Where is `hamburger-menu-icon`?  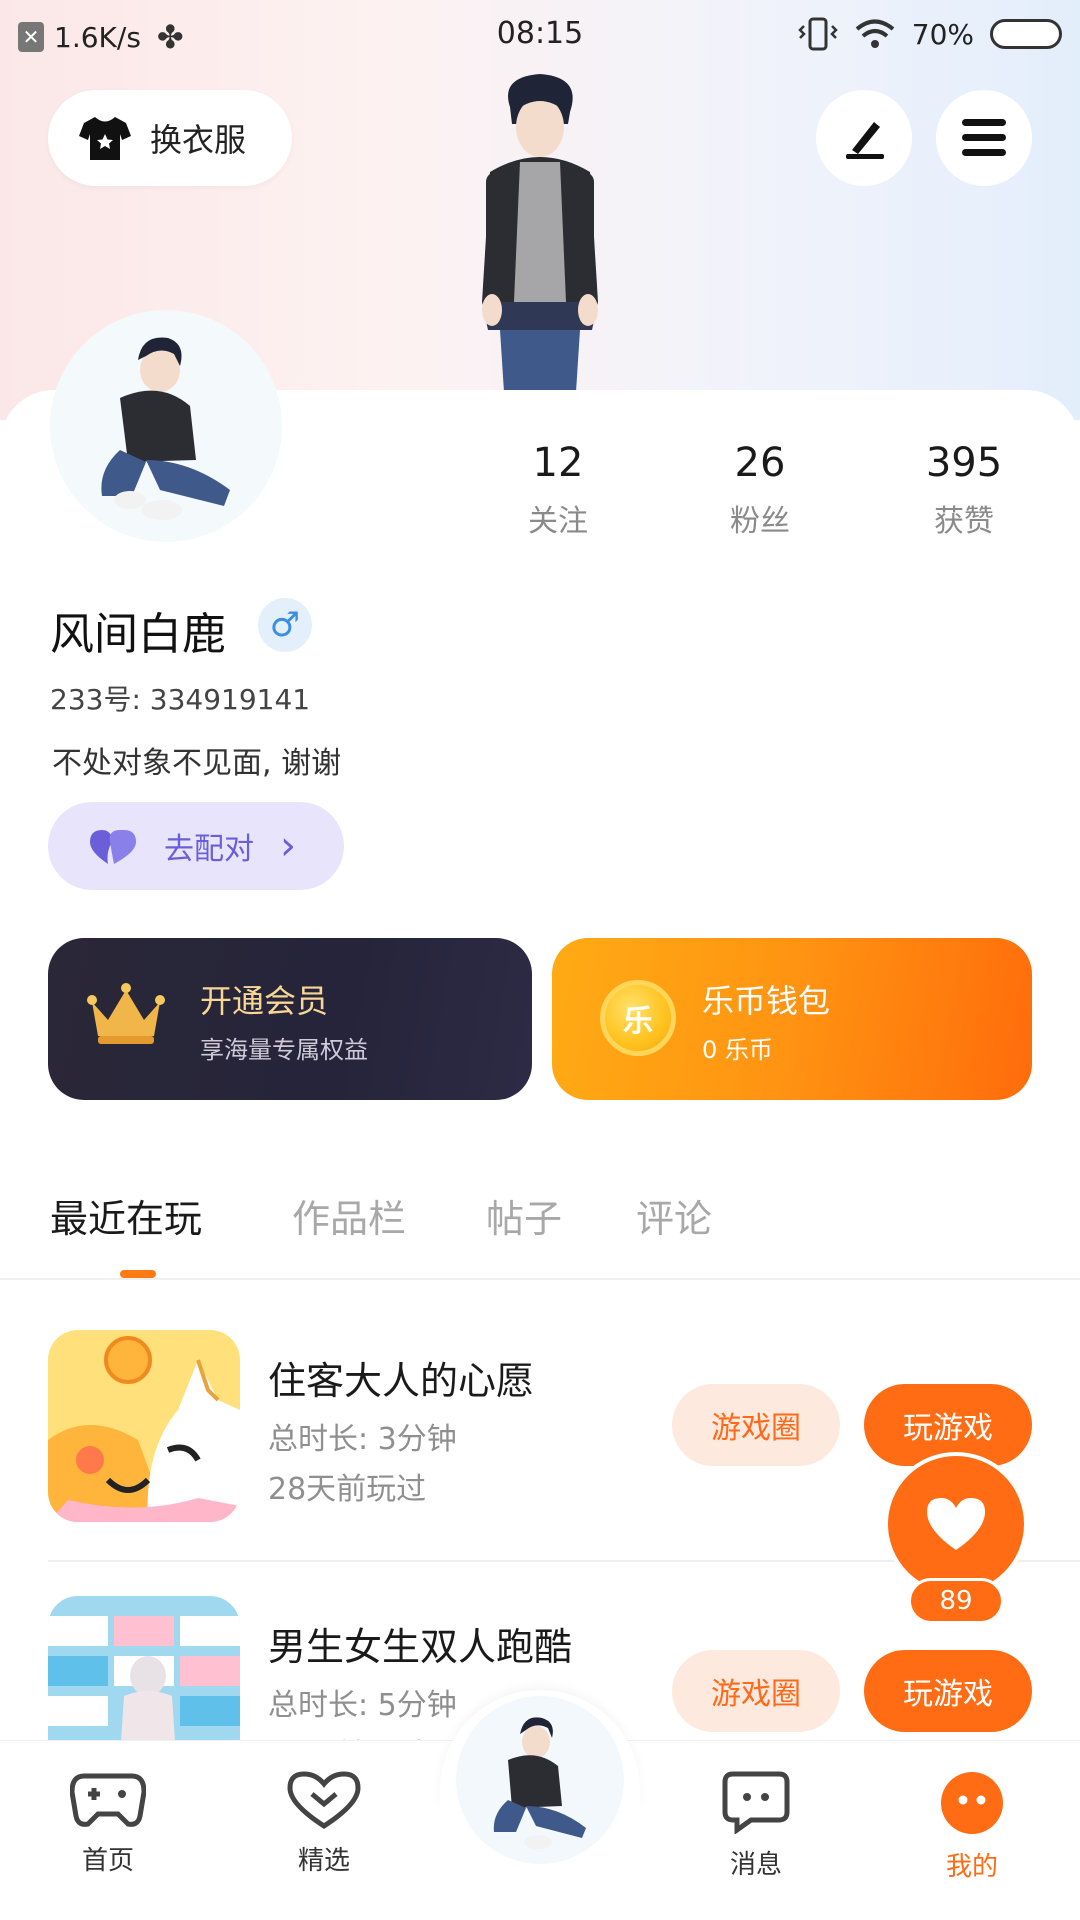
hamburger-menu-icon is located at coordinates (984, 137).